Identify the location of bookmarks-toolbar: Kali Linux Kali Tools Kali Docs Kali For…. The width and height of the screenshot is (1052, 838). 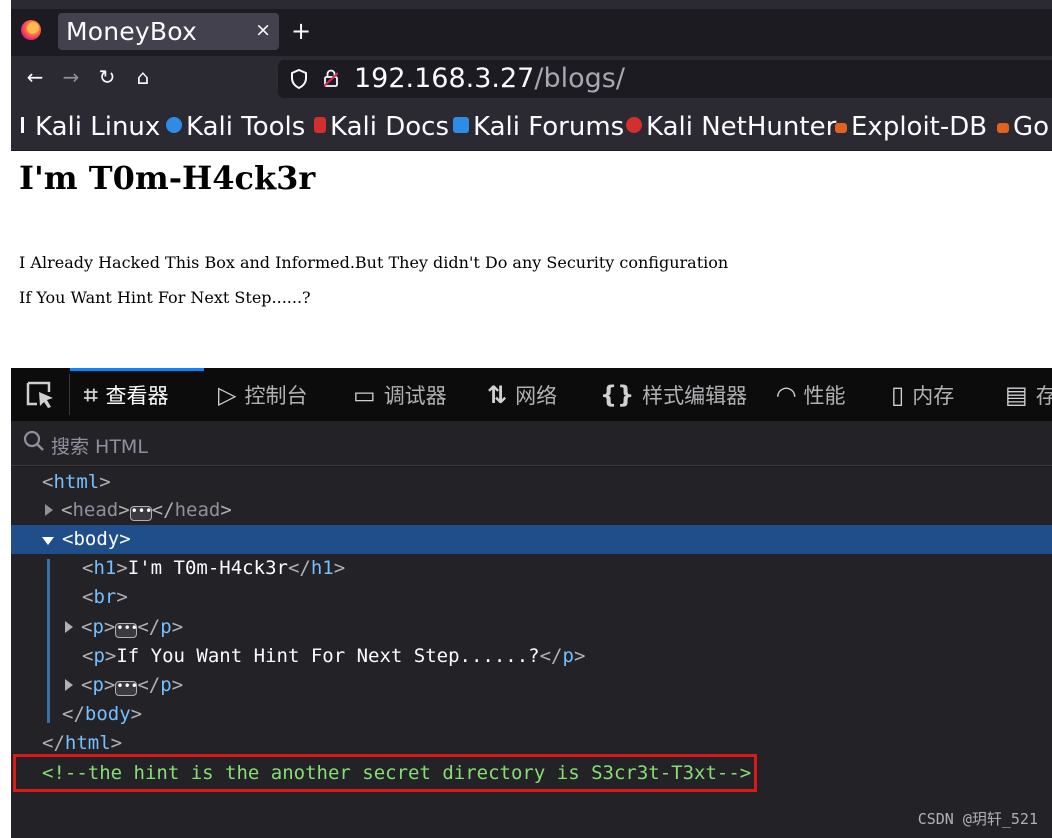
(531, 126).